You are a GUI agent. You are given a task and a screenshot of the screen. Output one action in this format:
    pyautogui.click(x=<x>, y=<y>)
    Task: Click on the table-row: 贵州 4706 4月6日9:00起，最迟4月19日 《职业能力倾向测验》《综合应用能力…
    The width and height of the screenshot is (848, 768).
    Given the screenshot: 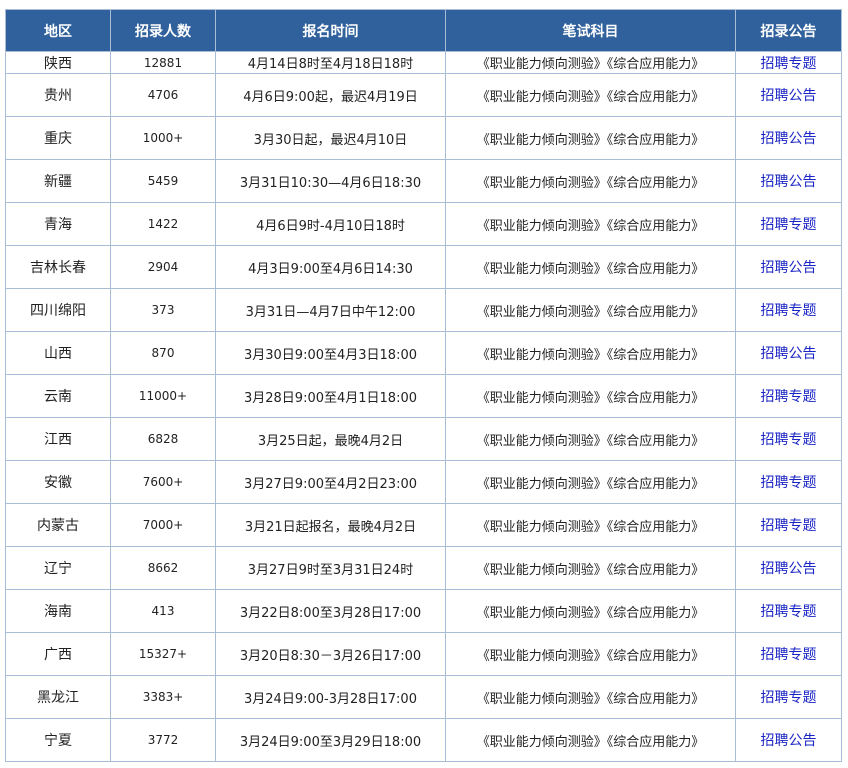 What is the action you would take?
    pyautogui.click(x=423, y=95)
    